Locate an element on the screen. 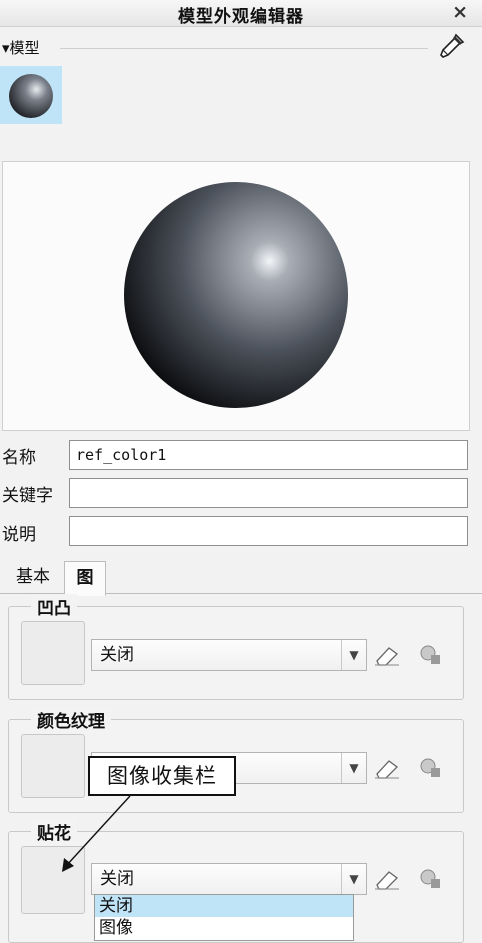  close-button: × is located at coordinates (460, 12).